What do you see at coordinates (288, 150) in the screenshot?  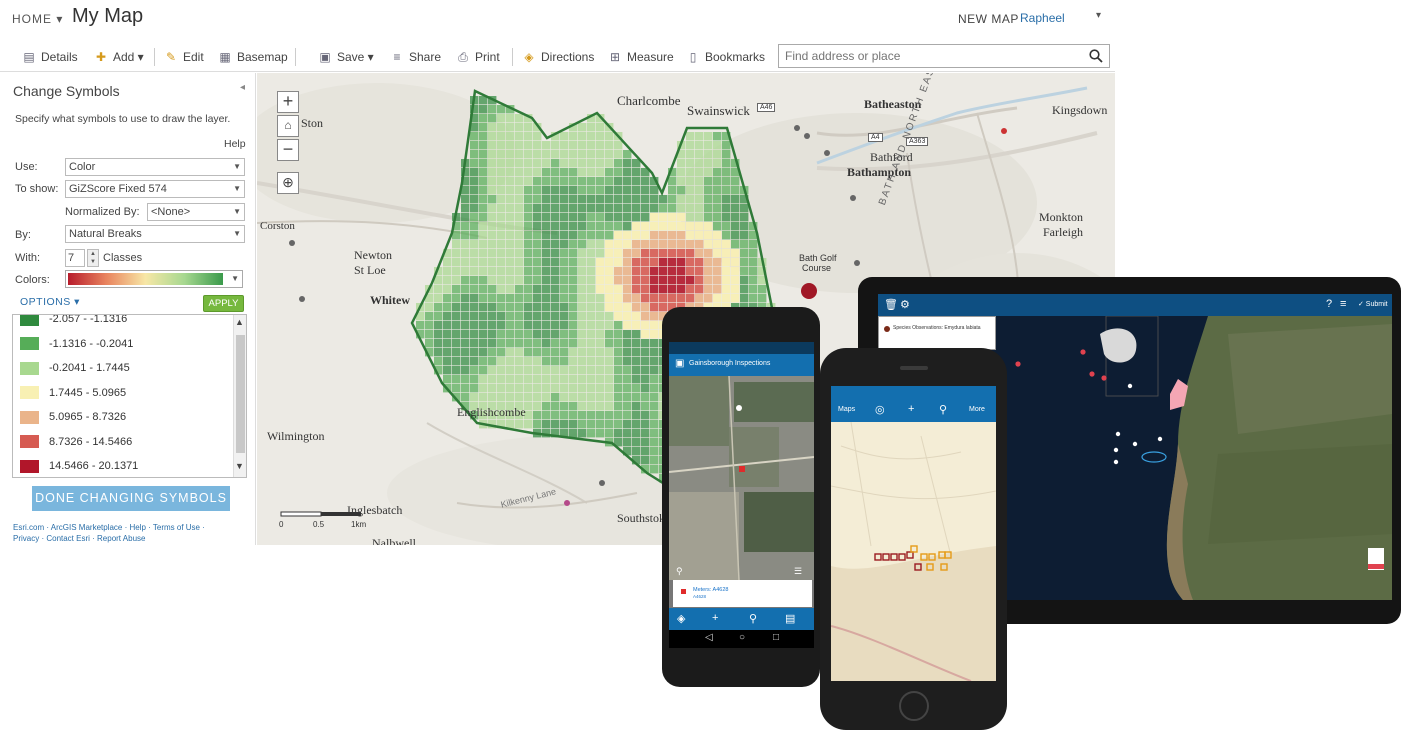 I see `zoom-out-button: −` at bounding box center [288, 150].